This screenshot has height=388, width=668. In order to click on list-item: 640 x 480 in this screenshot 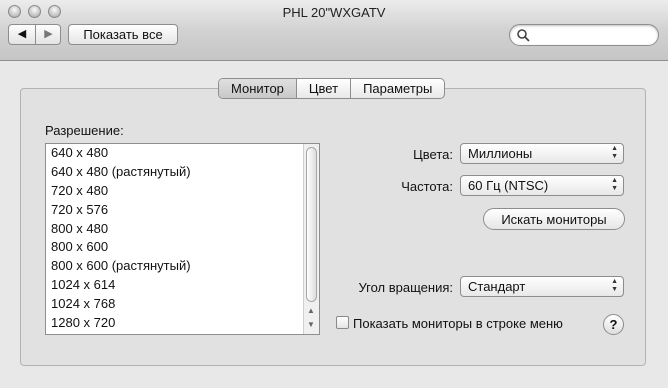, I will do `click(182, 153)`.